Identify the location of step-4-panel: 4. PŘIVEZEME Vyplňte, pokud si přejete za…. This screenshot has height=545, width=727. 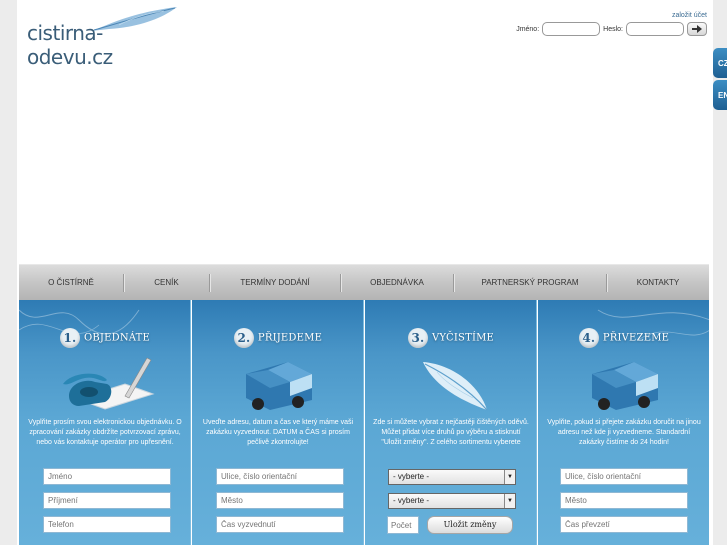
(623, 422).